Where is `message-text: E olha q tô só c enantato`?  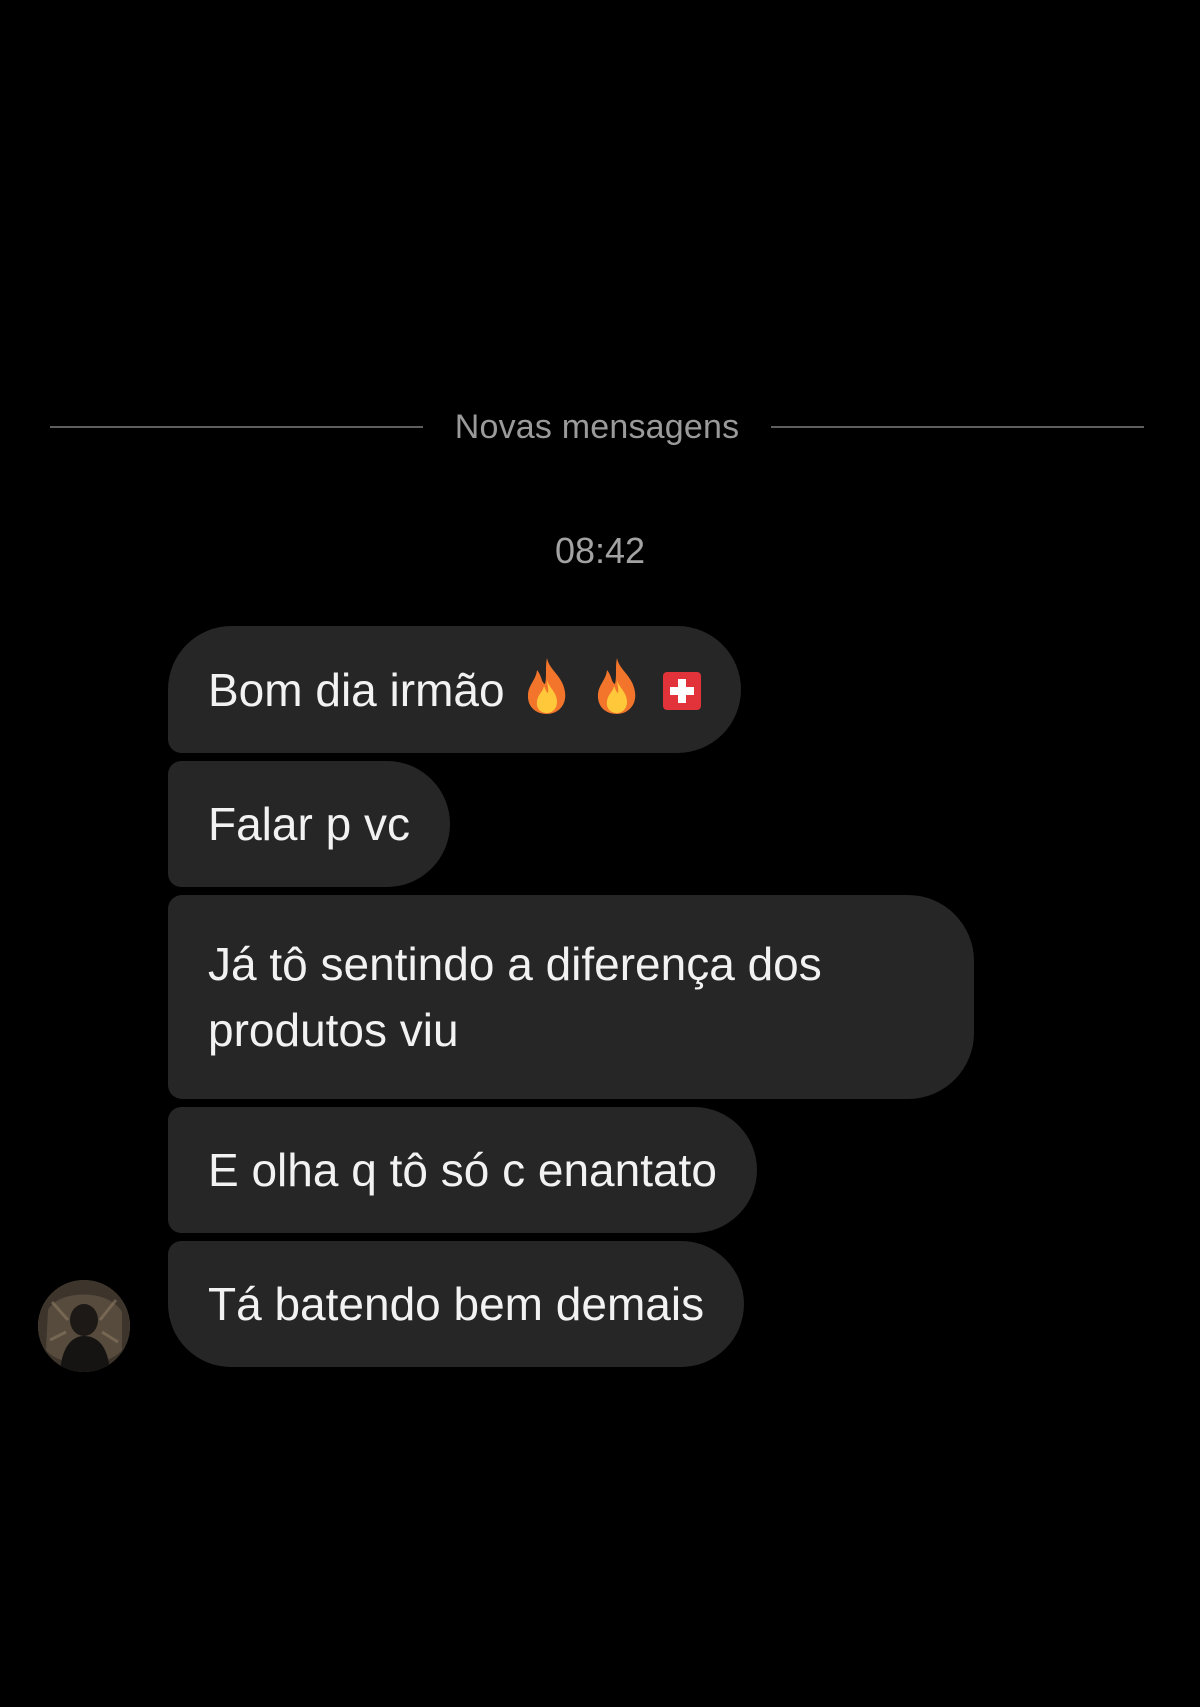 message-text: E olha q tô só c enantato is located at coordinates (462, 1170).